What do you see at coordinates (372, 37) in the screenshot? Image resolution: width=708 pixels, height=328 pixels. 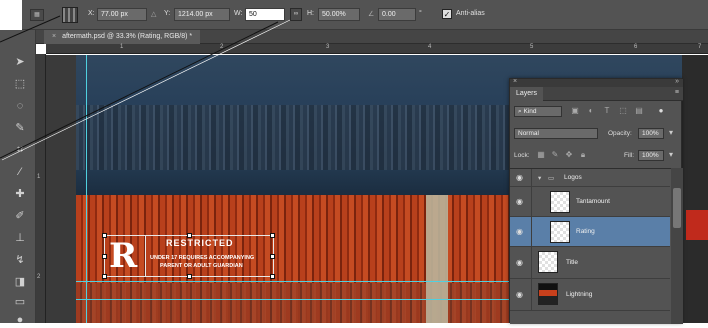 I see `document-tab-bar: × aftermath.psd @ 33.3% (Rating, RGB/8) *` at bounding box center [372, 37].